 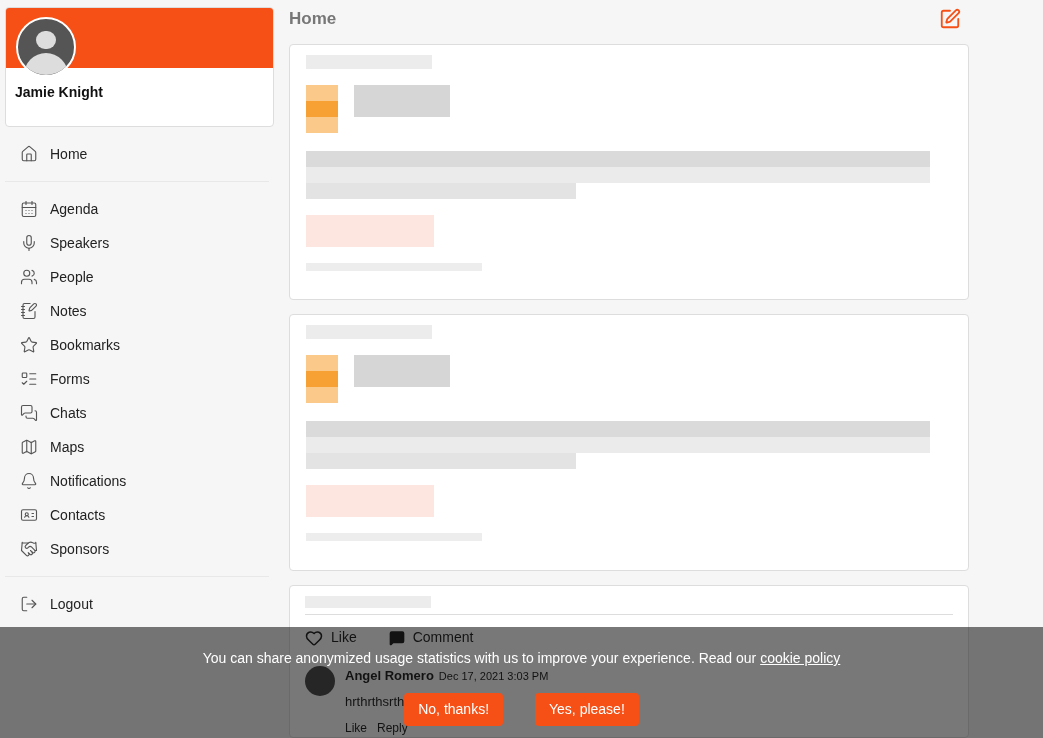 I want to click on cookie-message: You can share anonymized usage statistics with us to improve your experience. Read our cookie policy, so click(x=521, y=658).